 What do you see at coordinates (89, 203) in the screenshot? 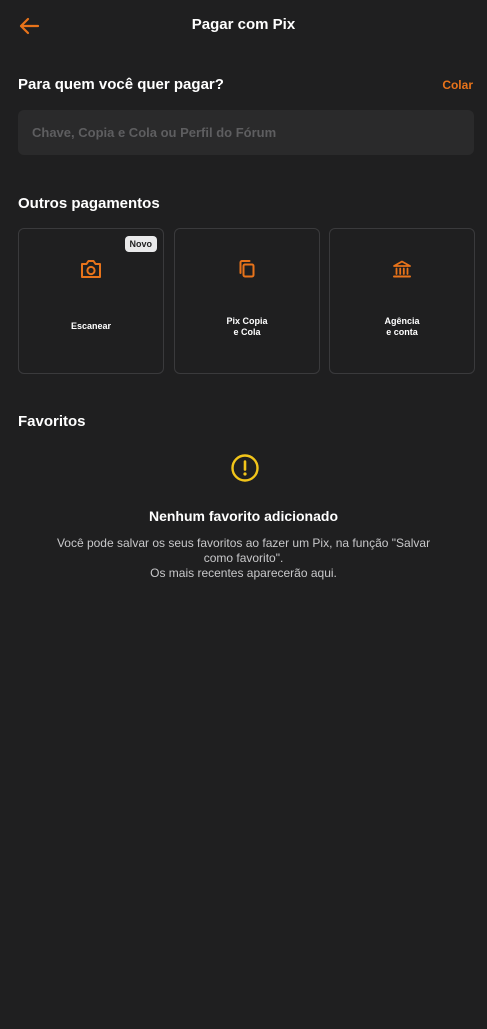
I see `other-payments-heading: Outros pagamentos` at bounding box center [89, 203].